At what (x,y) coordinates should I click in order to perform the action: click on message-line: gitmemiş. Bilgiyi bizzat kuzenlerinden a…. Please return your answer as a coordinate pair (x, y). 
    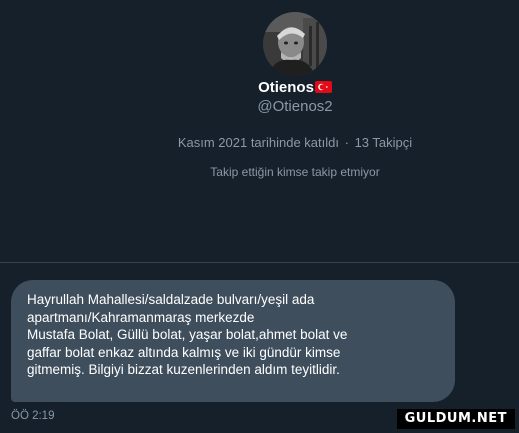
    Looking at the image, I should click on (183, 369).